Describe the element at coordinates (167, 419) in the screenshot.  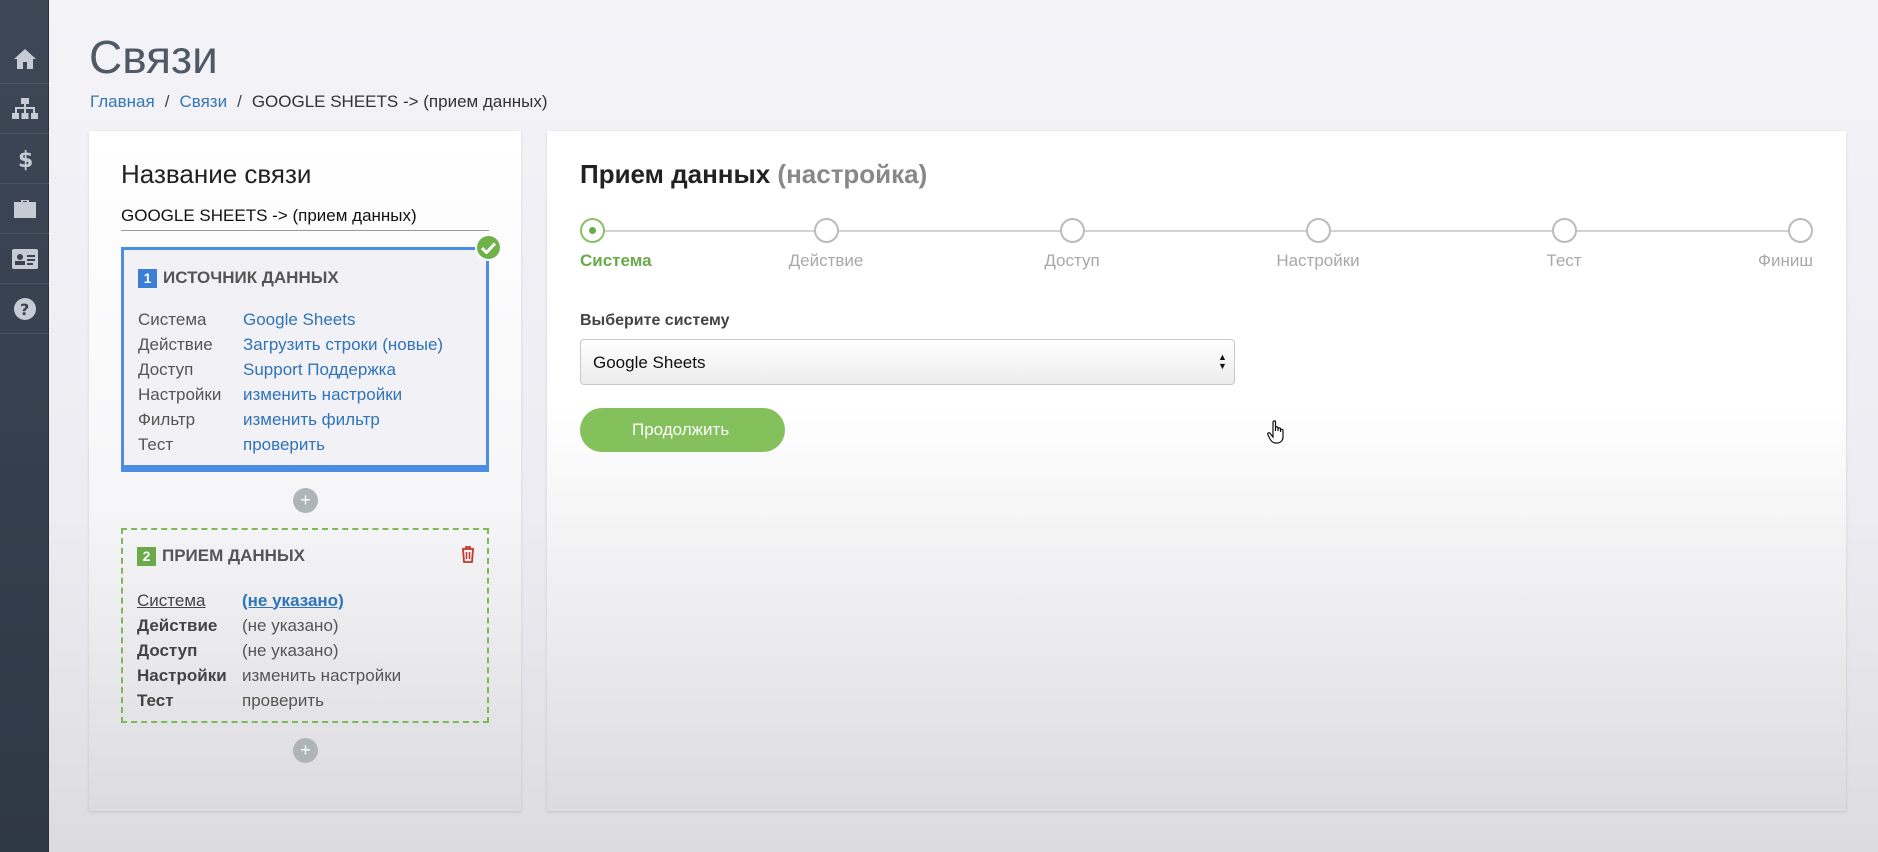
I see `row-key: Фильтр` at that location.